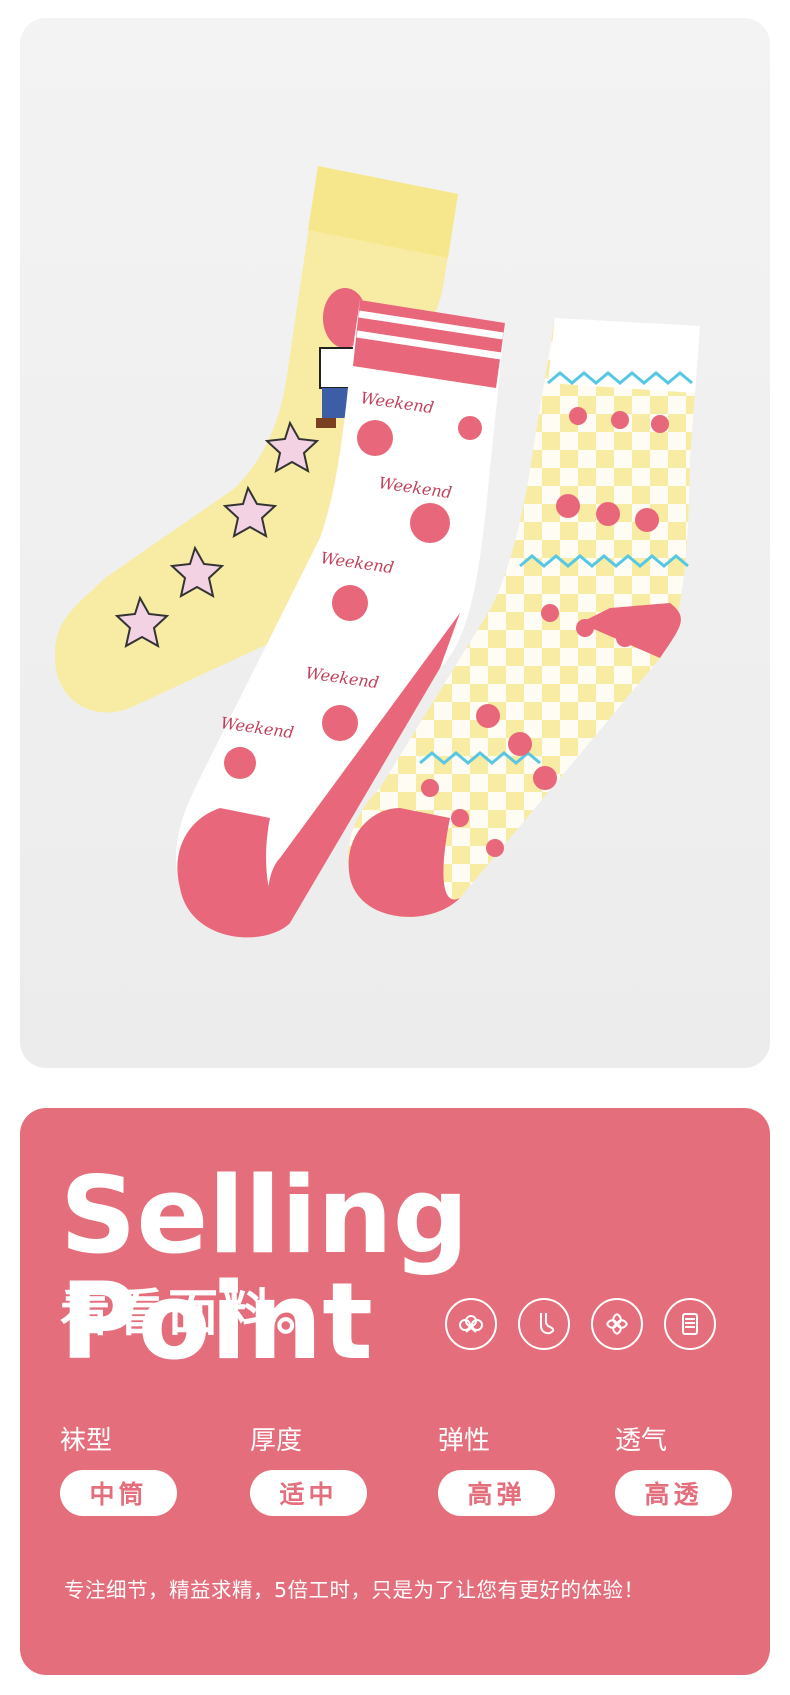 The height and width of the screenshot is (1695, 790). I want to click on attribute-breathability: 透气 高透, so click(673, 1472).